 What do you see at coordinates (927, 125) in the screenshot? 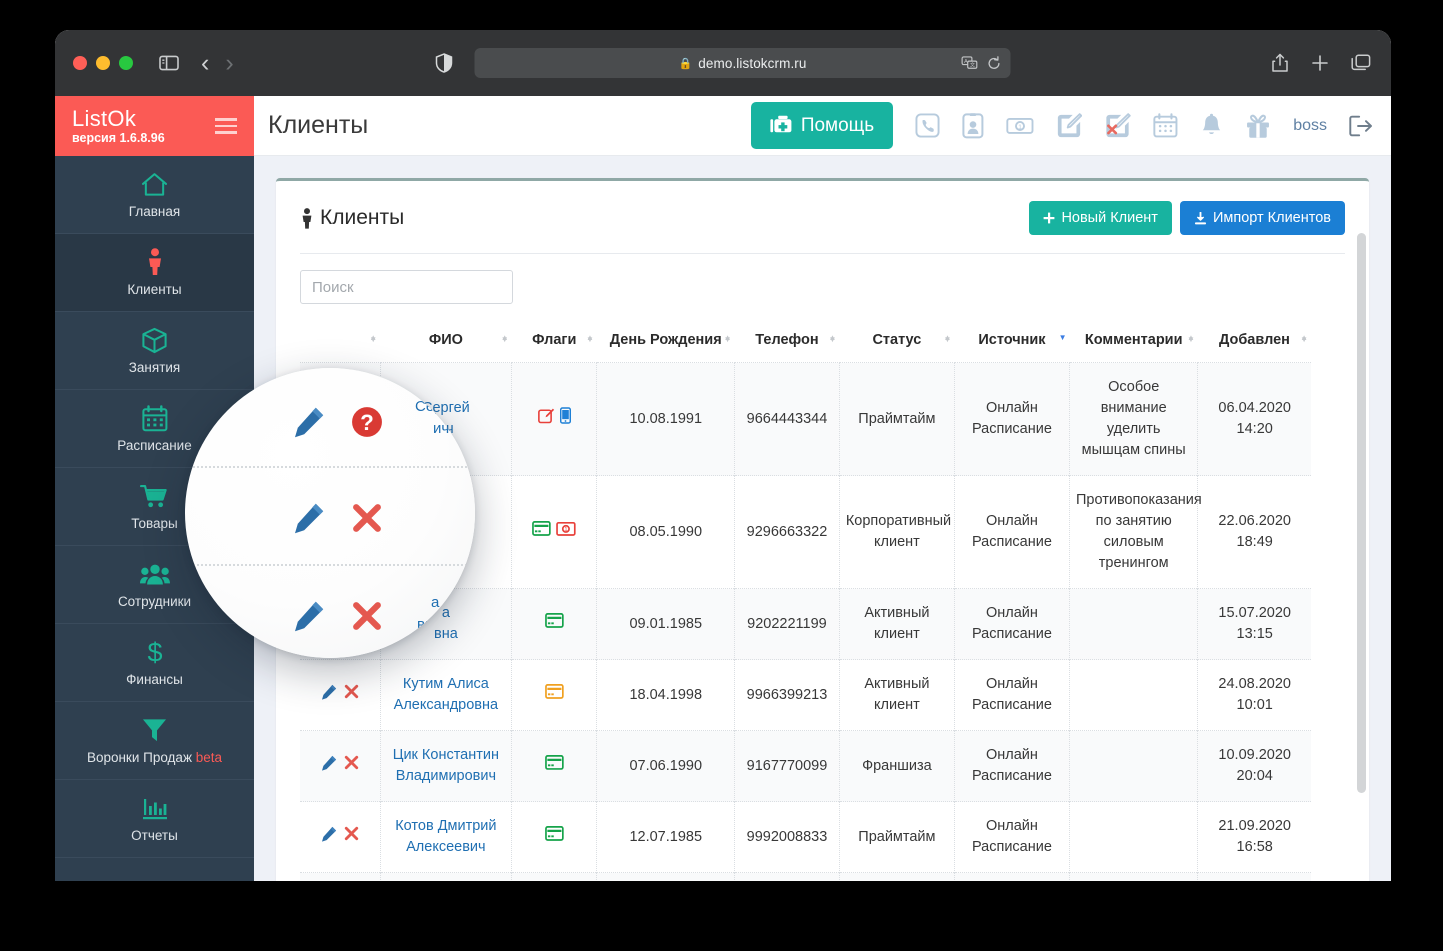
I see `phone-icon` at bounding box center [927, 125].